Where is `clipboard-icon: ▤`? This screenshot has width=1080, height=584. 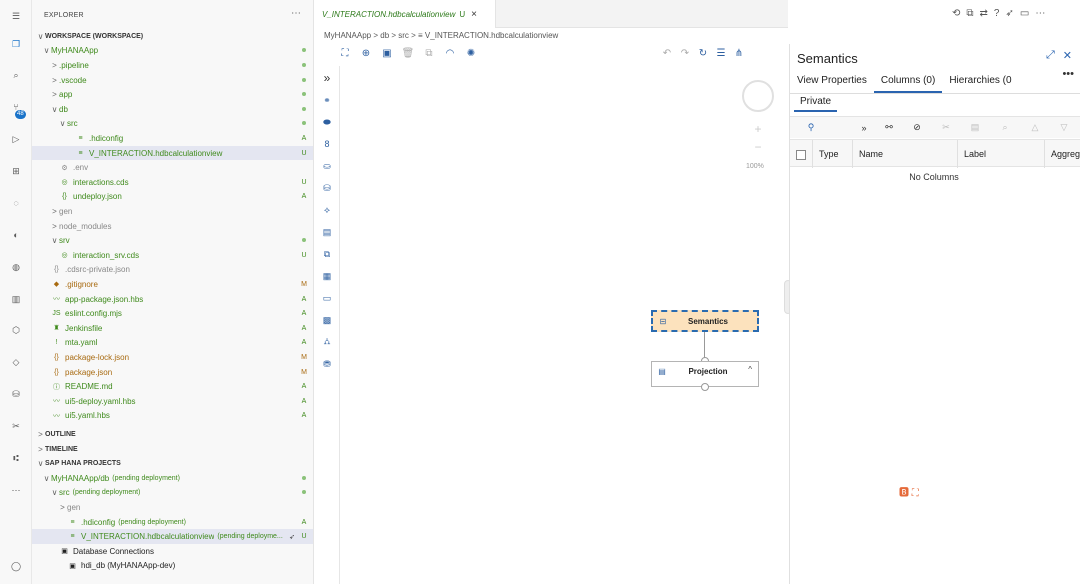
clipboard-icon: ▤ is located at coordinates (975, 127).